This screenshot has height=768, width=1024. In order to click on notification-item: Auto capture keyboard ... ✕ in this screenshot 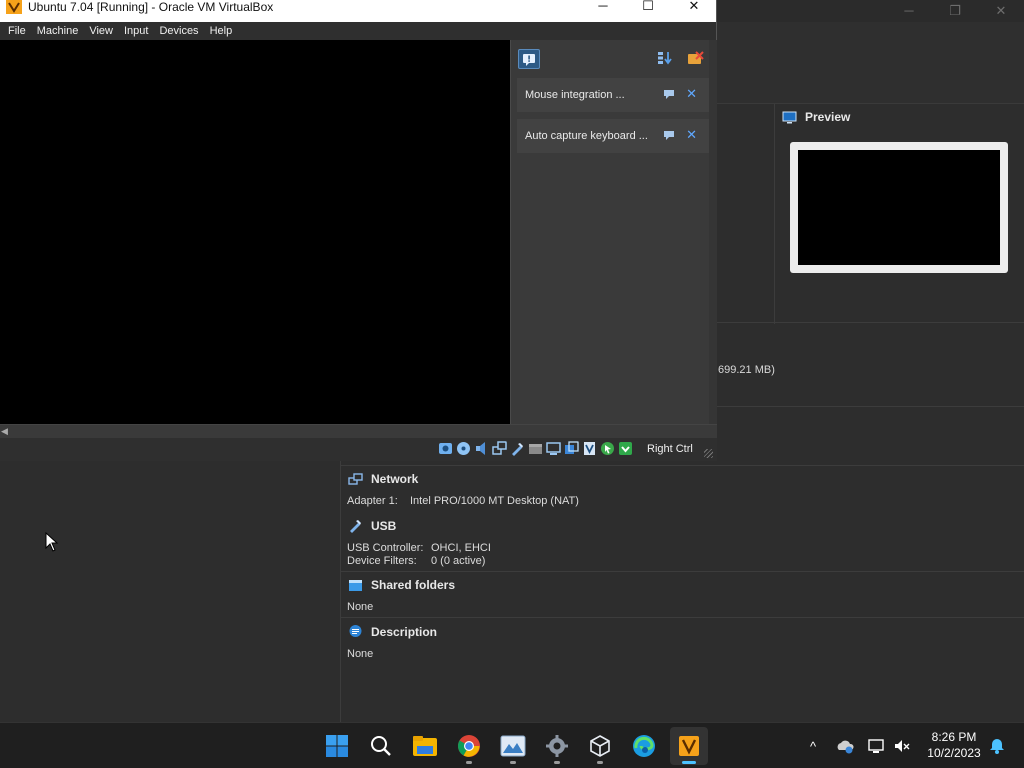, I will do `click(613, 136)`.